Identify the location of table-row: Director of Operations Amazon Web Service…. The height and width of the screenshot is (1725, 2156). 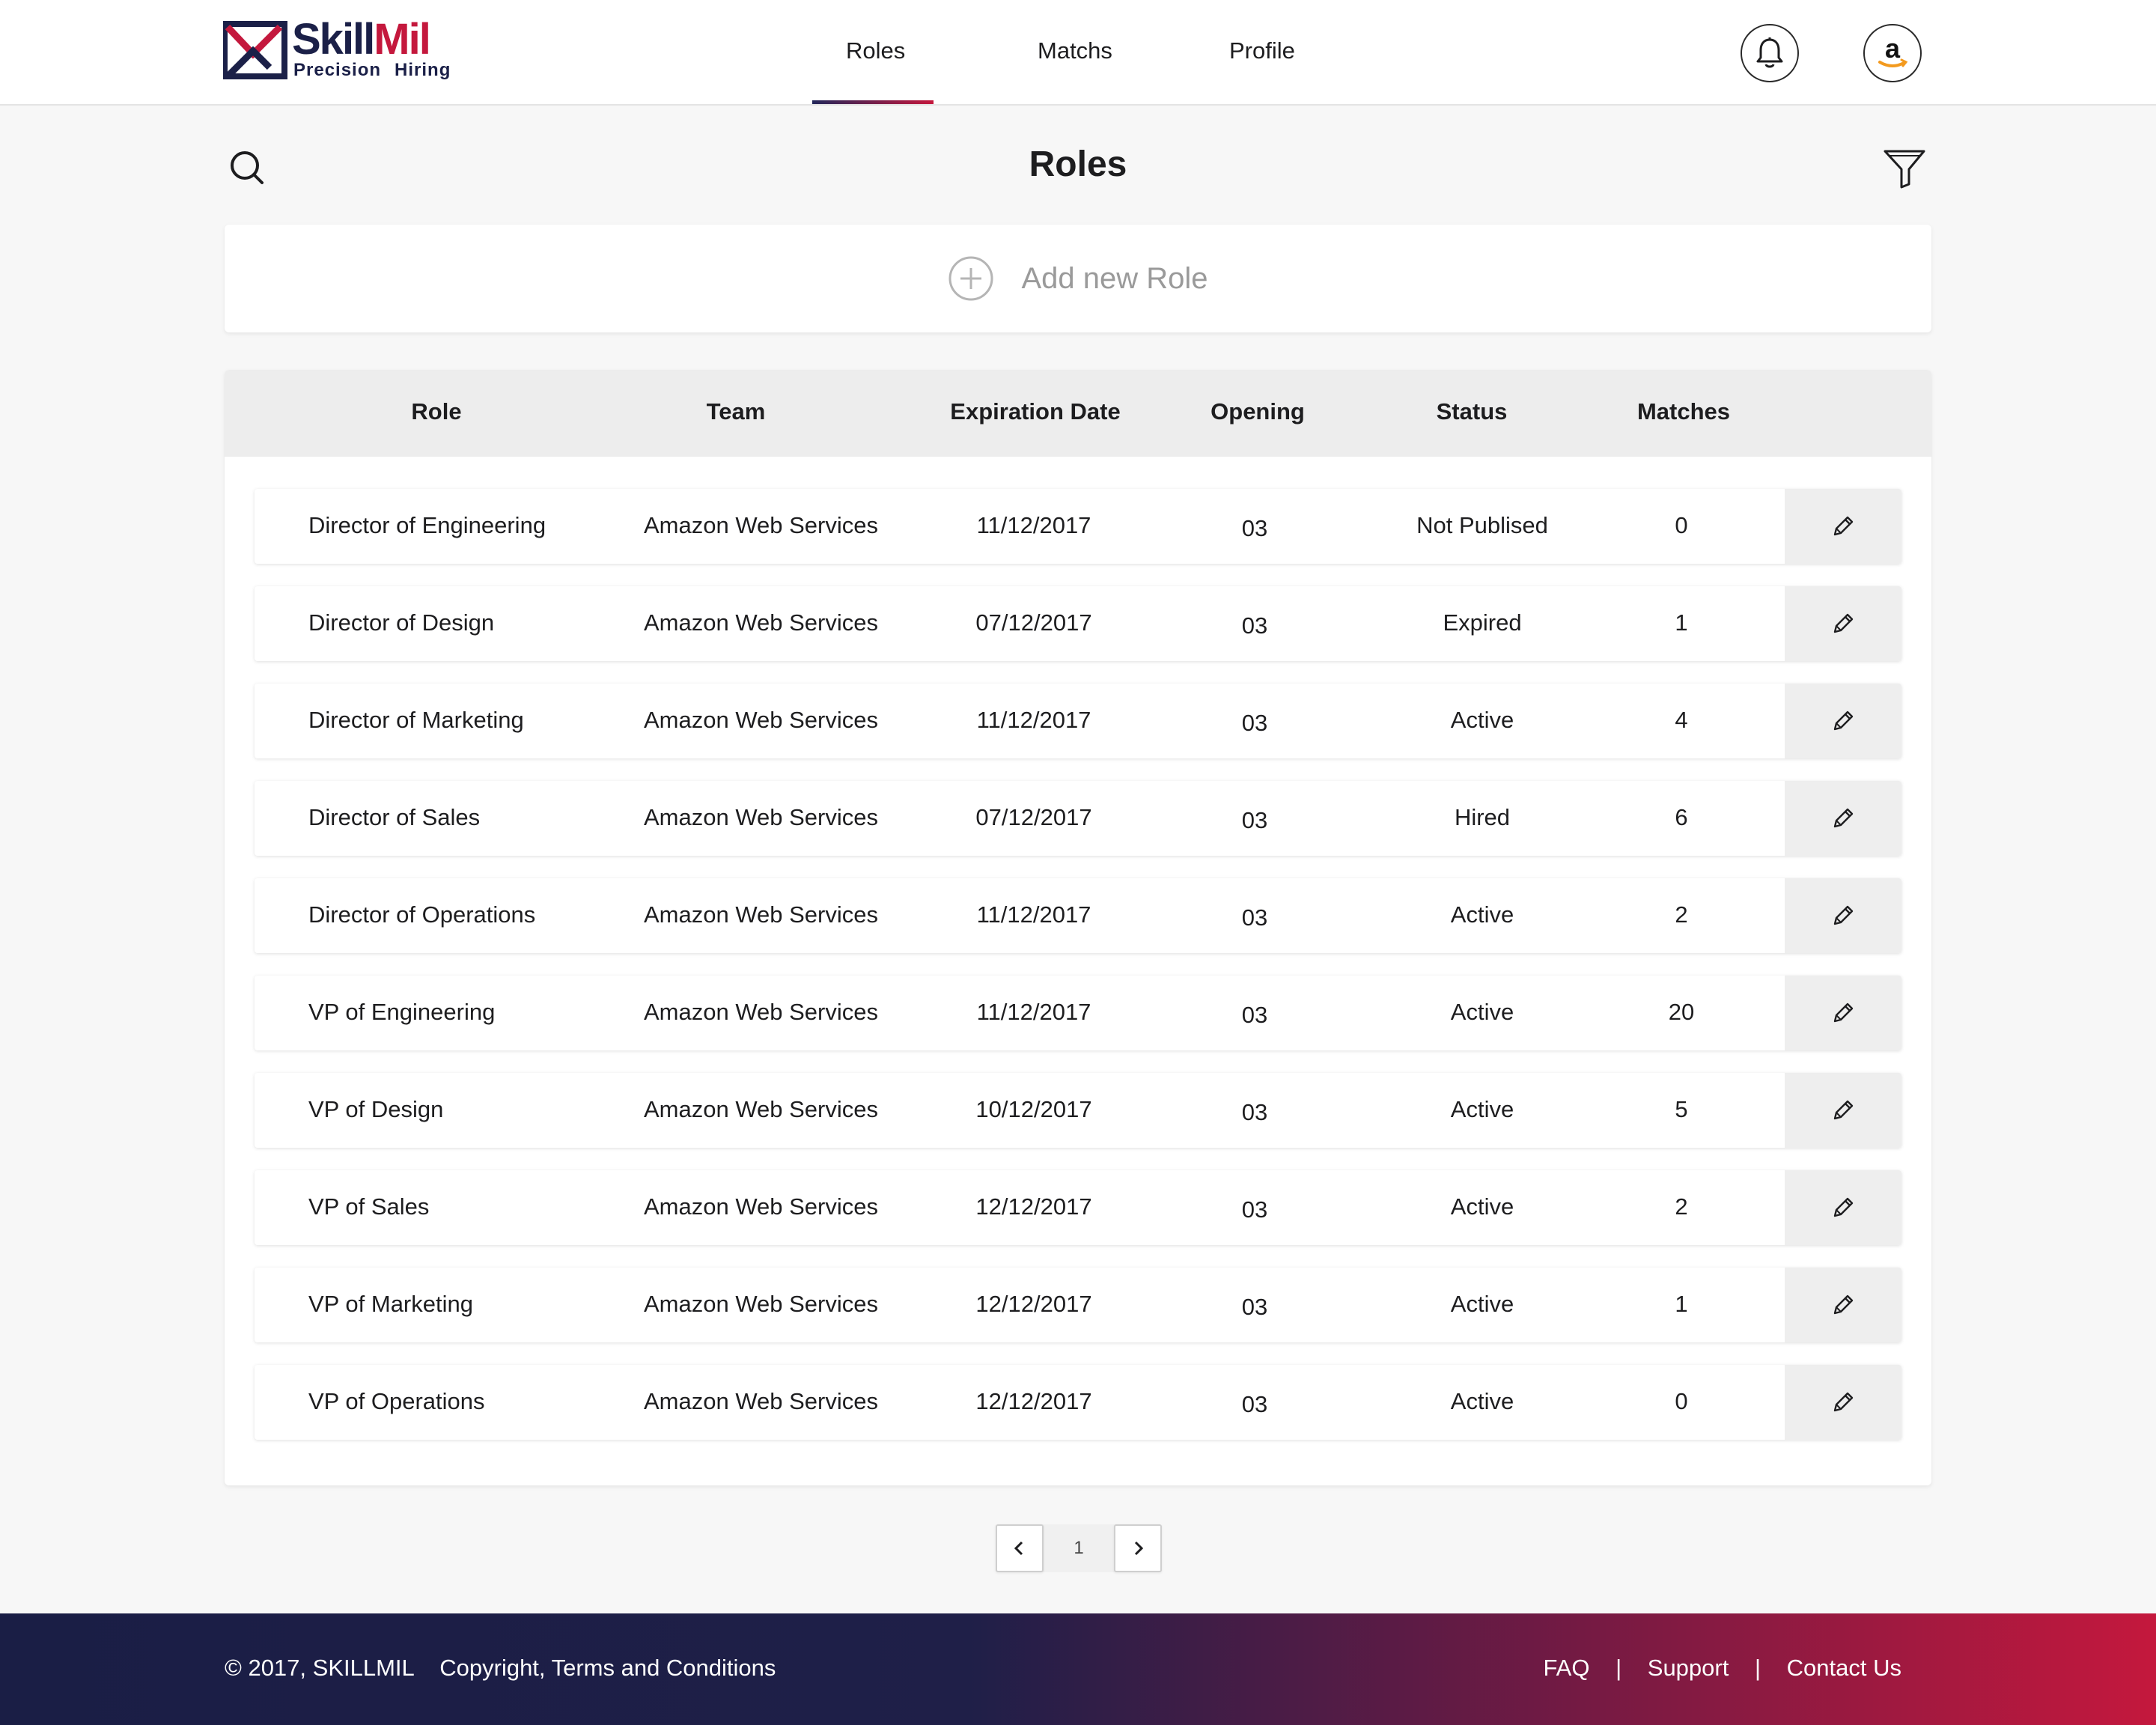
(1078, 915).